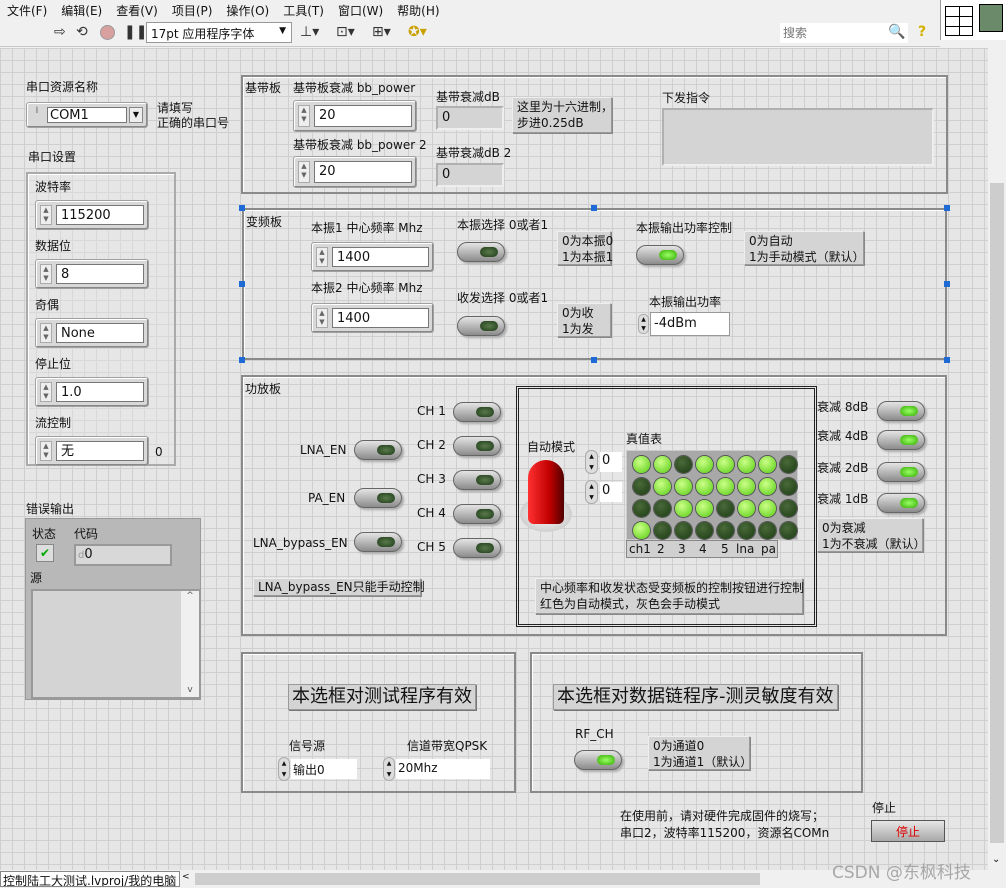  Describe the element at coordinates (107, 32) in the screenshot. I see `abort-stop-icon` at that location.